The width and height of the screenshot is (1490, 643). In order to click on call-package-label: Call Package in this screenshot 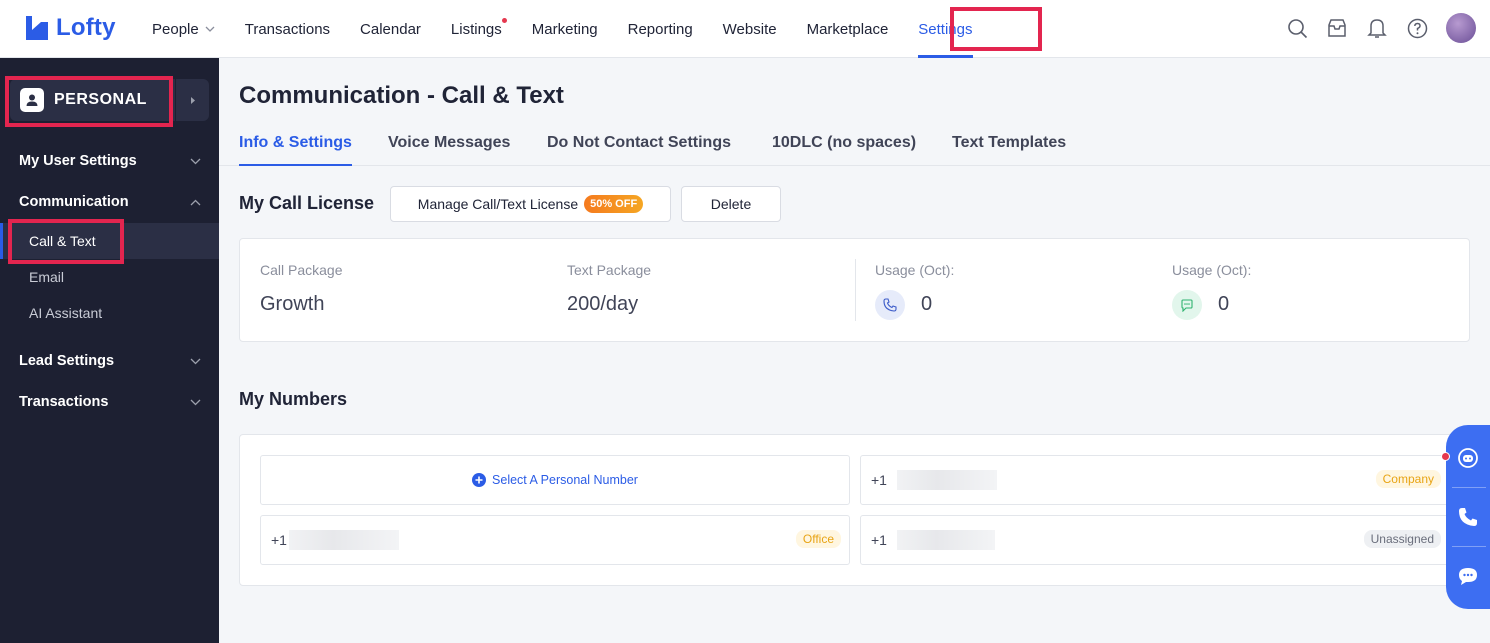, I will do `click(301, 270)`.